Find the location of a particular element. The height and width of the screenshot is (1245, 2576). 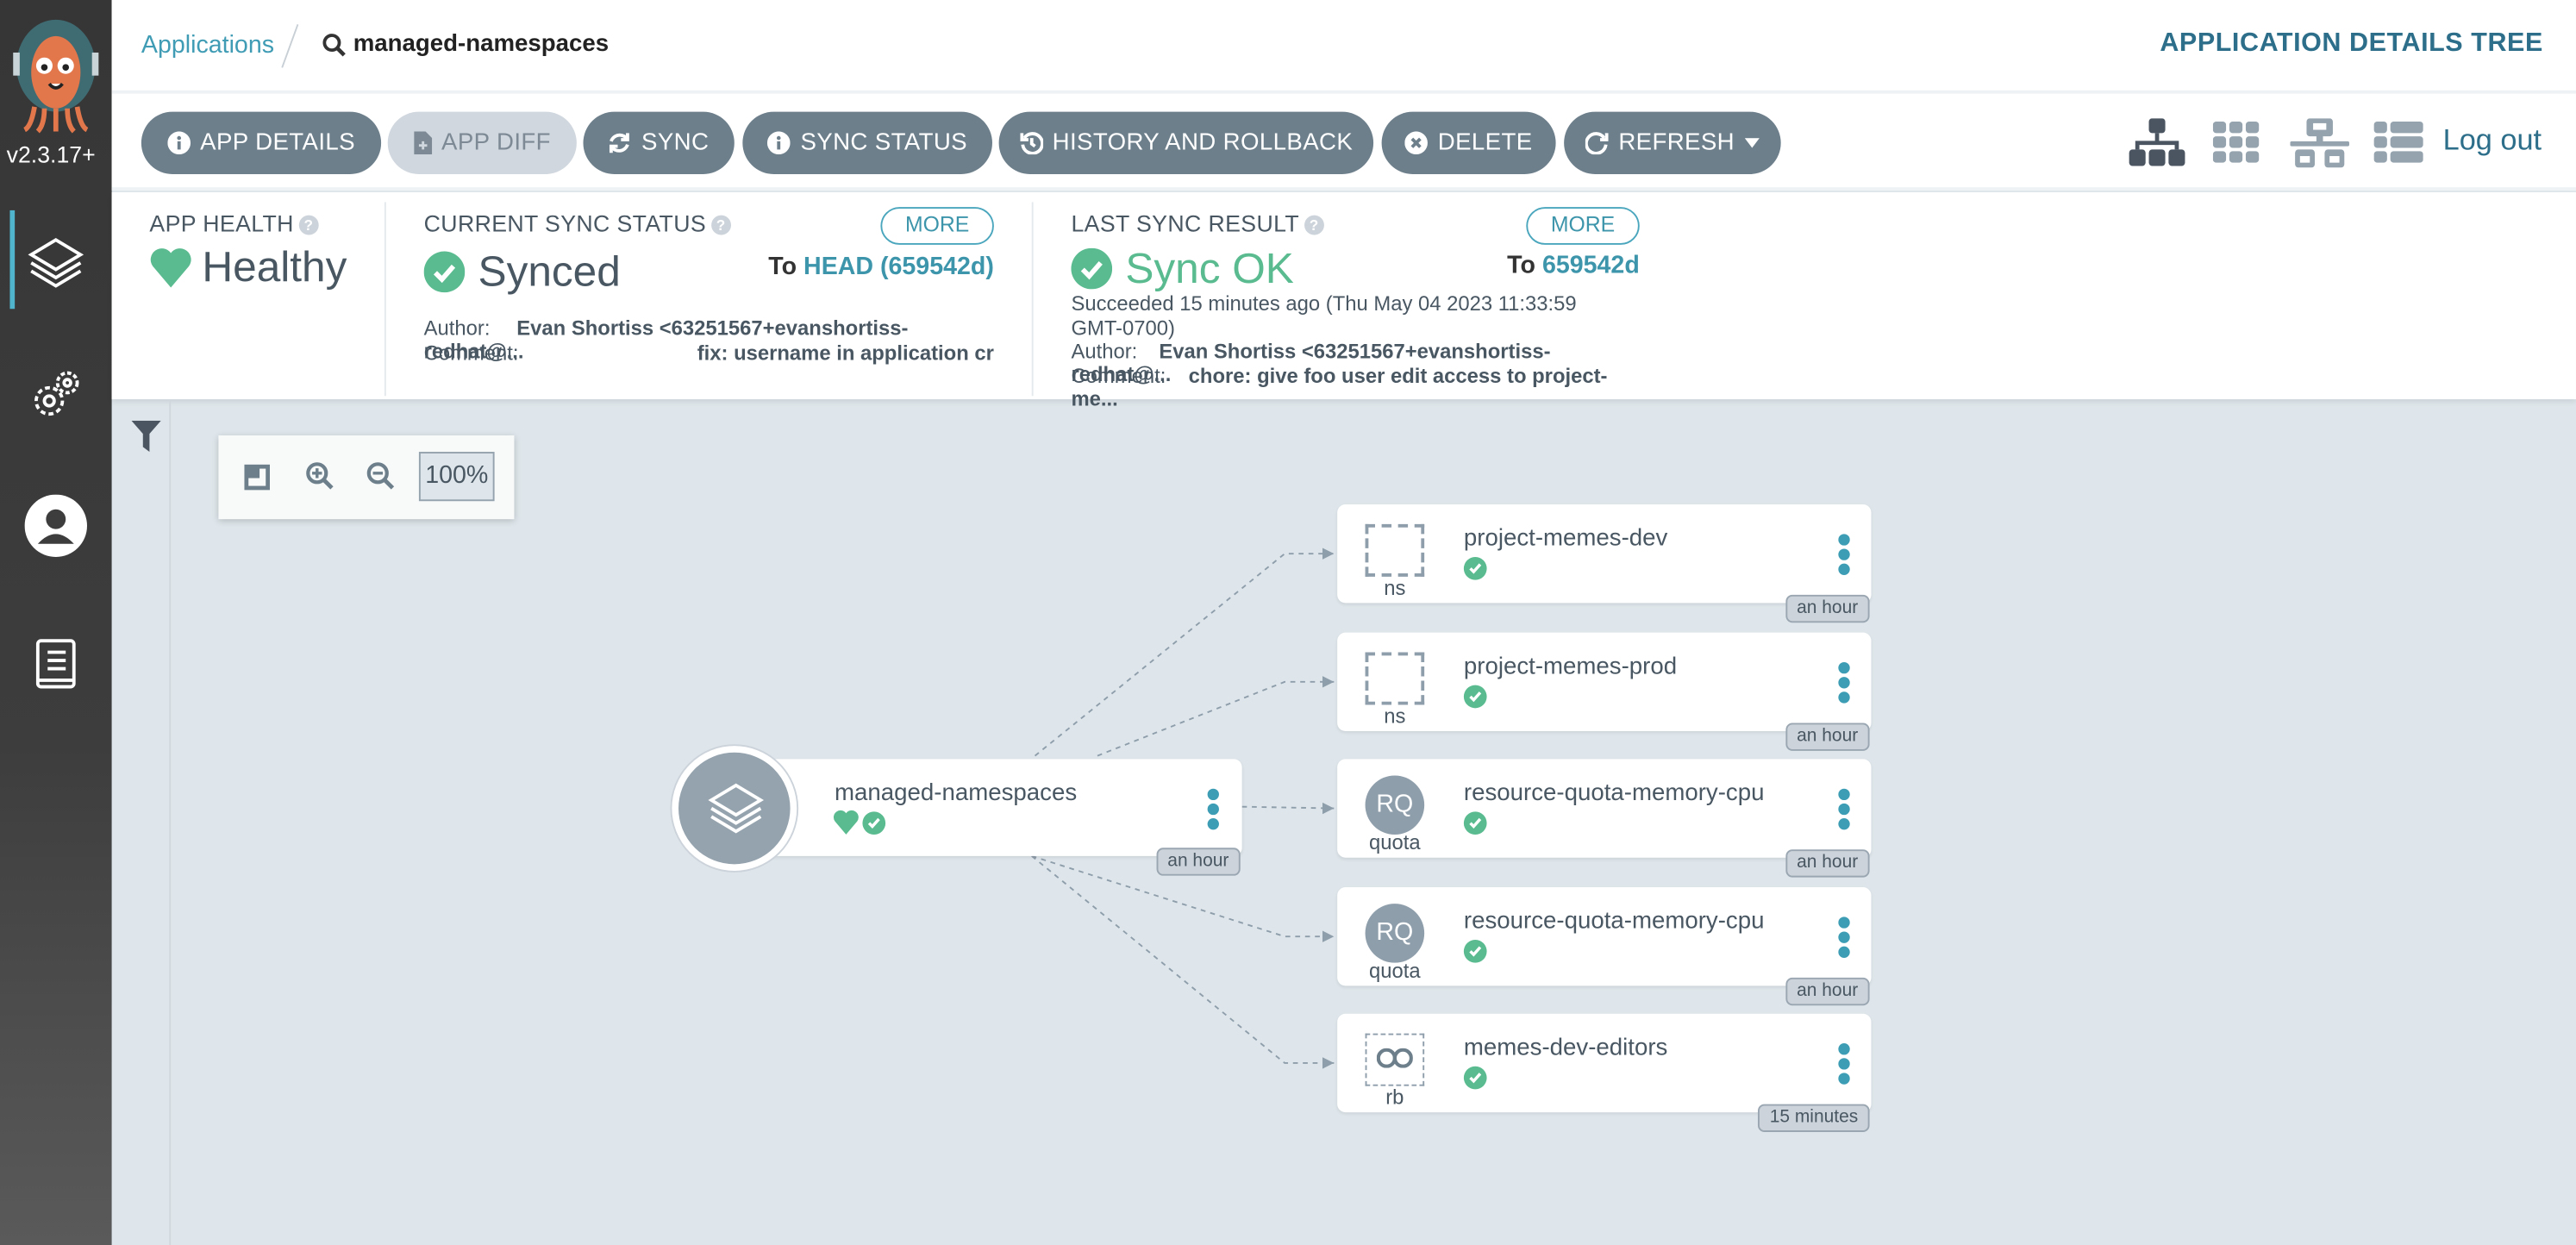

app-icon is located at coordinates (734, 808).